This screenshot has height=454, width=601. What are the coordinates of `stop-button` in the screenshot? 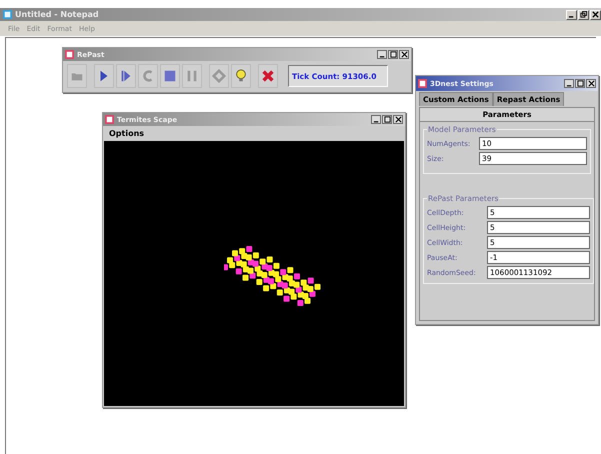 It's located at (170, 76).